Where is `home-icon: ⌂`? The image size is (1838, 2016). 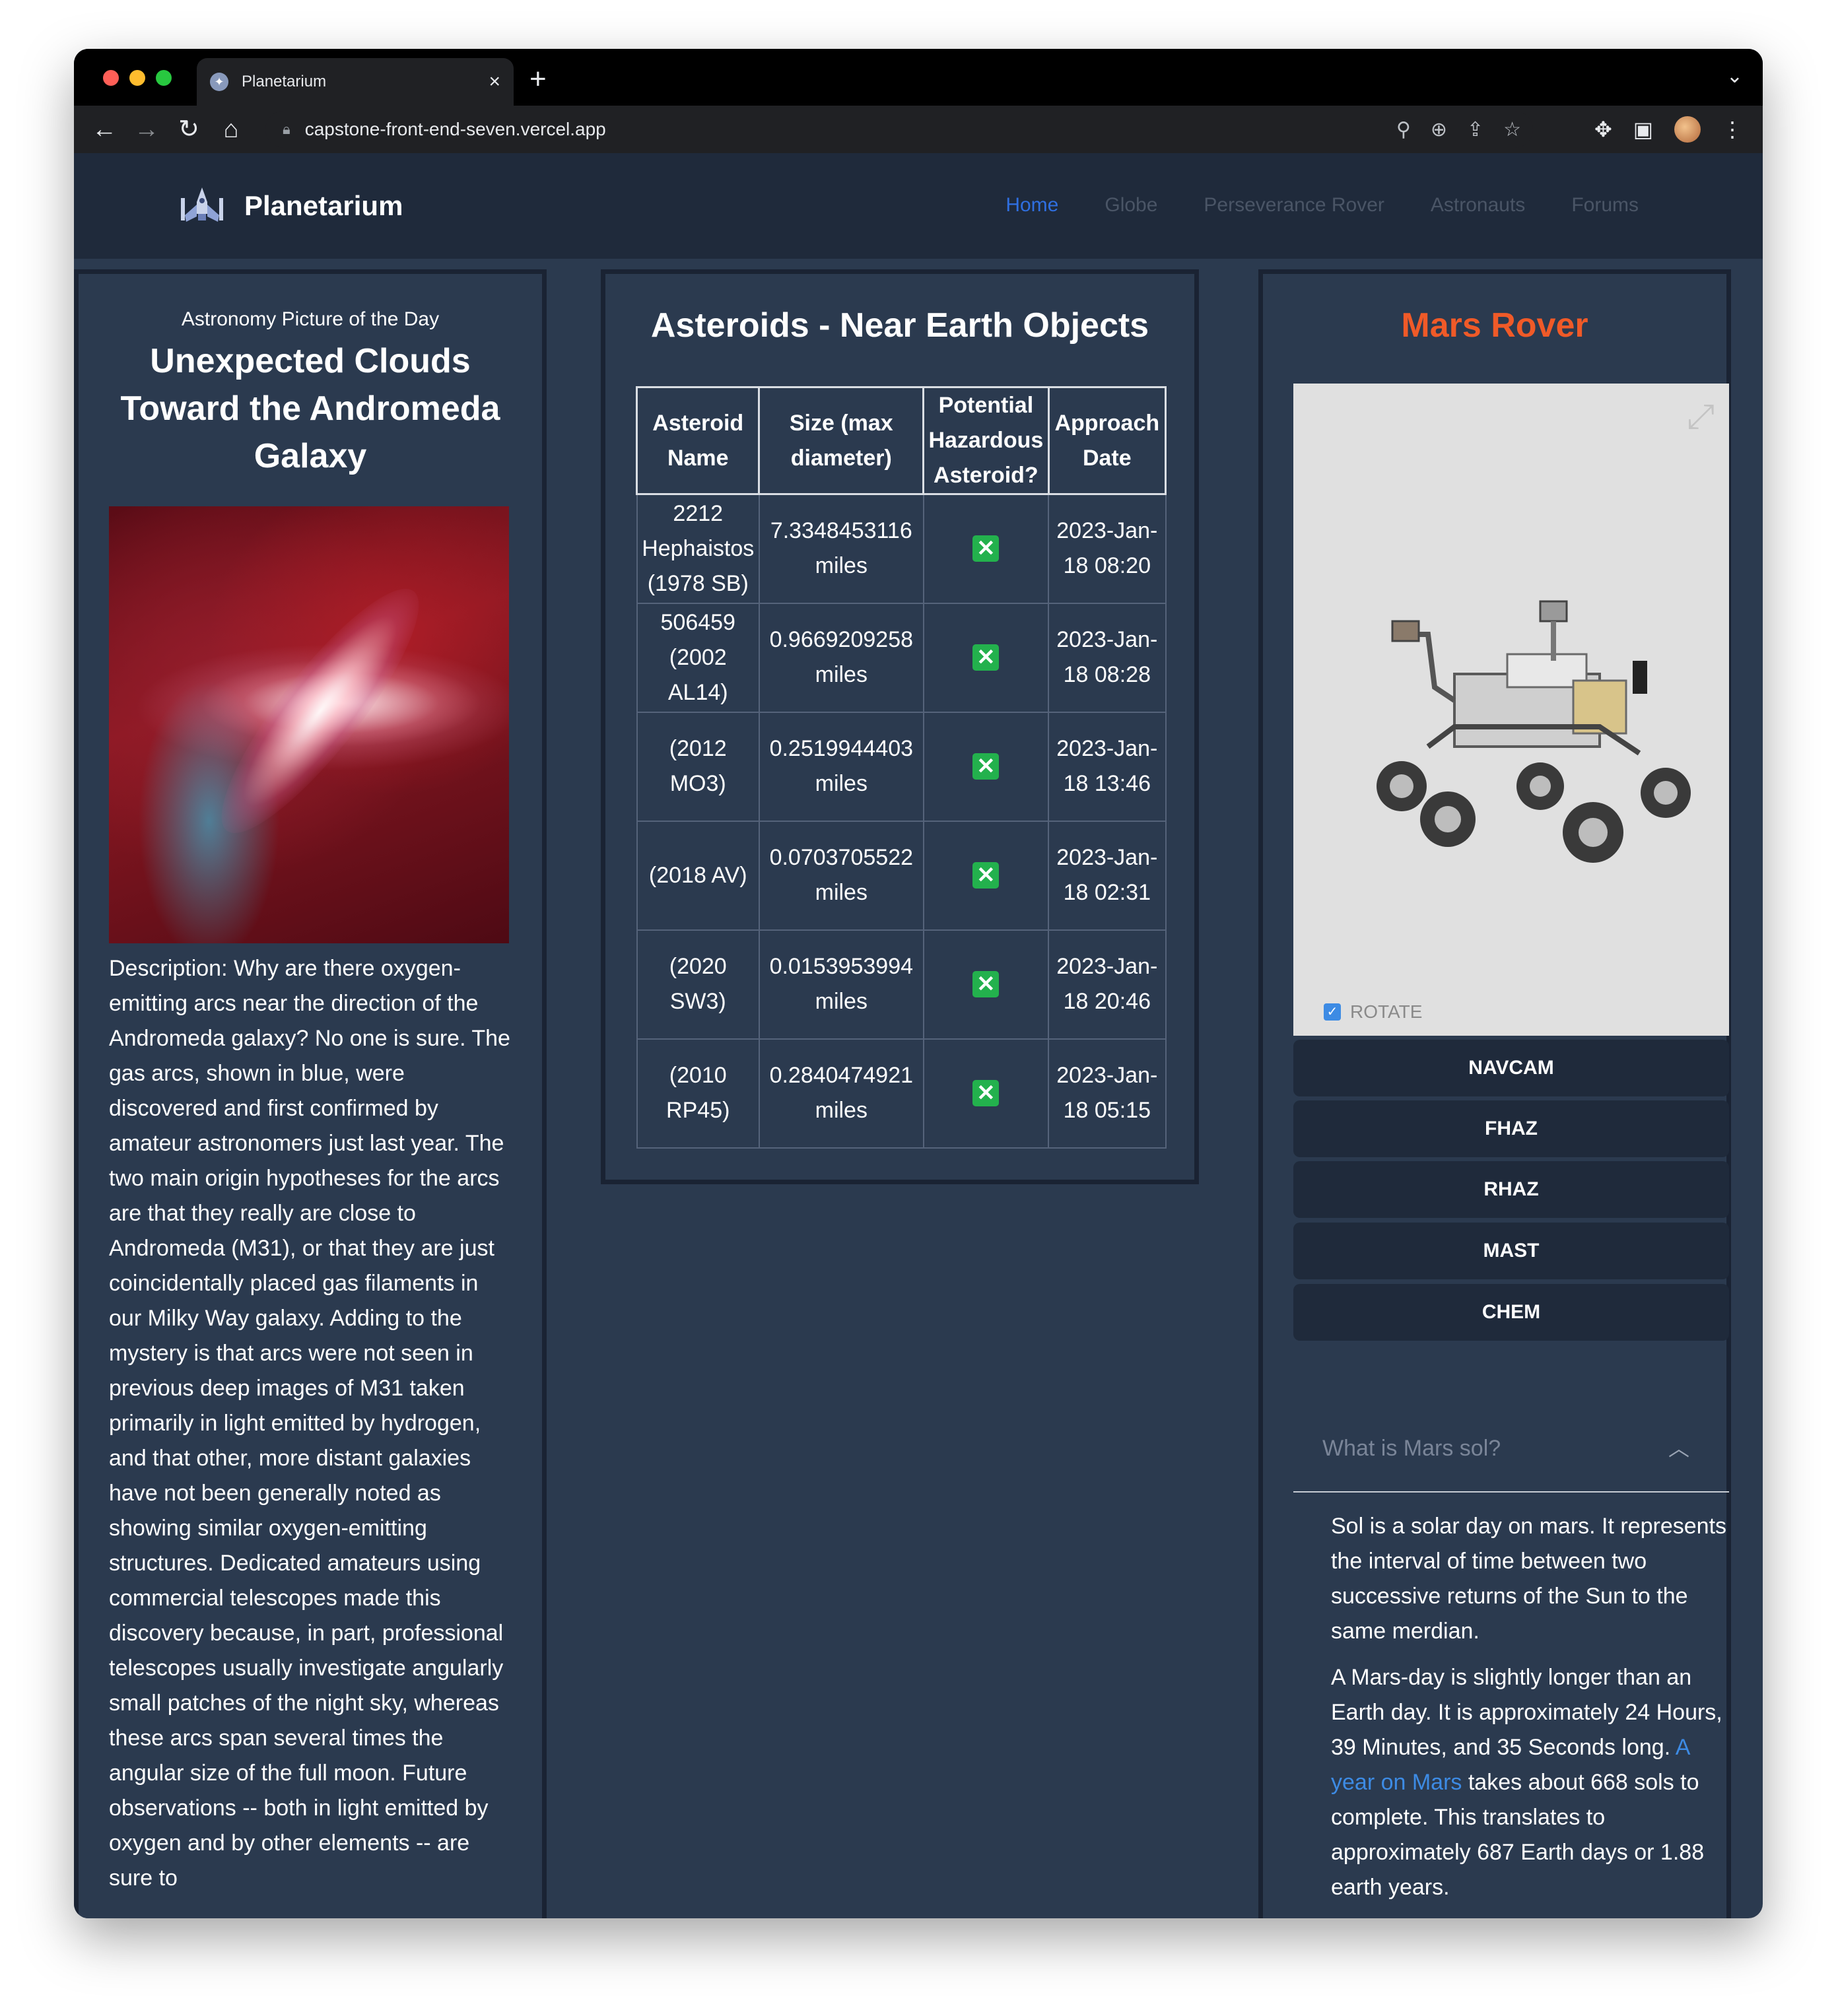
home-icon: ⌂ is located at coordinates (231, 129).